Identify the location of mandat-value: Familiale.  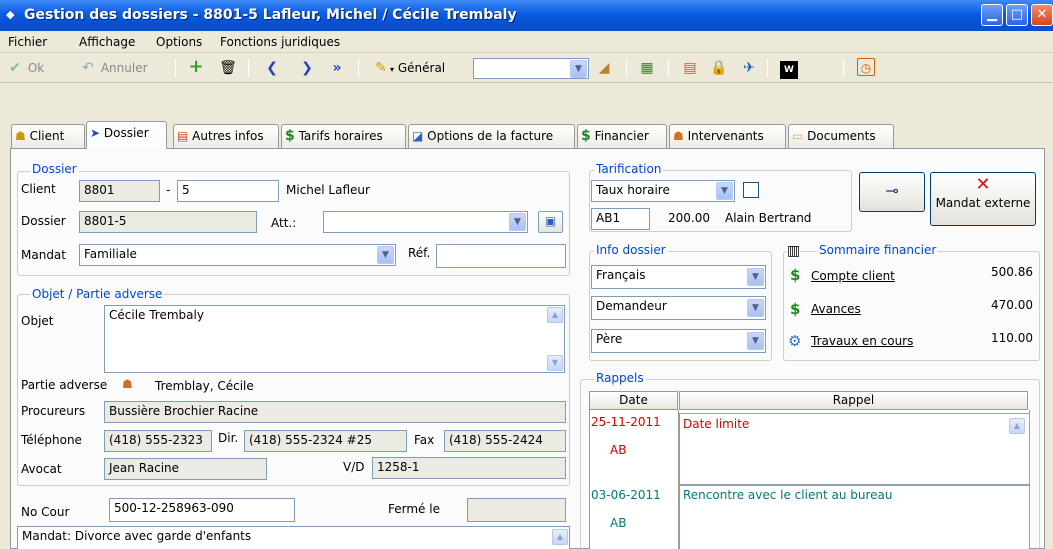
(110, 254).